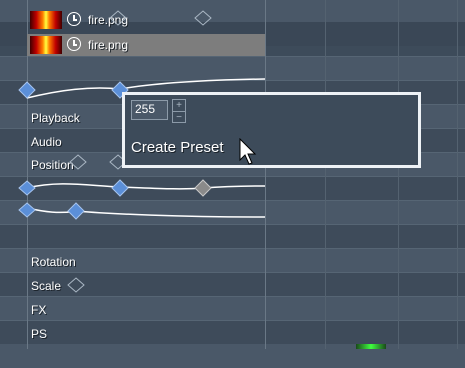 This screenshot has height=368, width=465. Describe the element at coordinates (179, 117) in the screenshot. I see `spin-down-button: −` at that location.